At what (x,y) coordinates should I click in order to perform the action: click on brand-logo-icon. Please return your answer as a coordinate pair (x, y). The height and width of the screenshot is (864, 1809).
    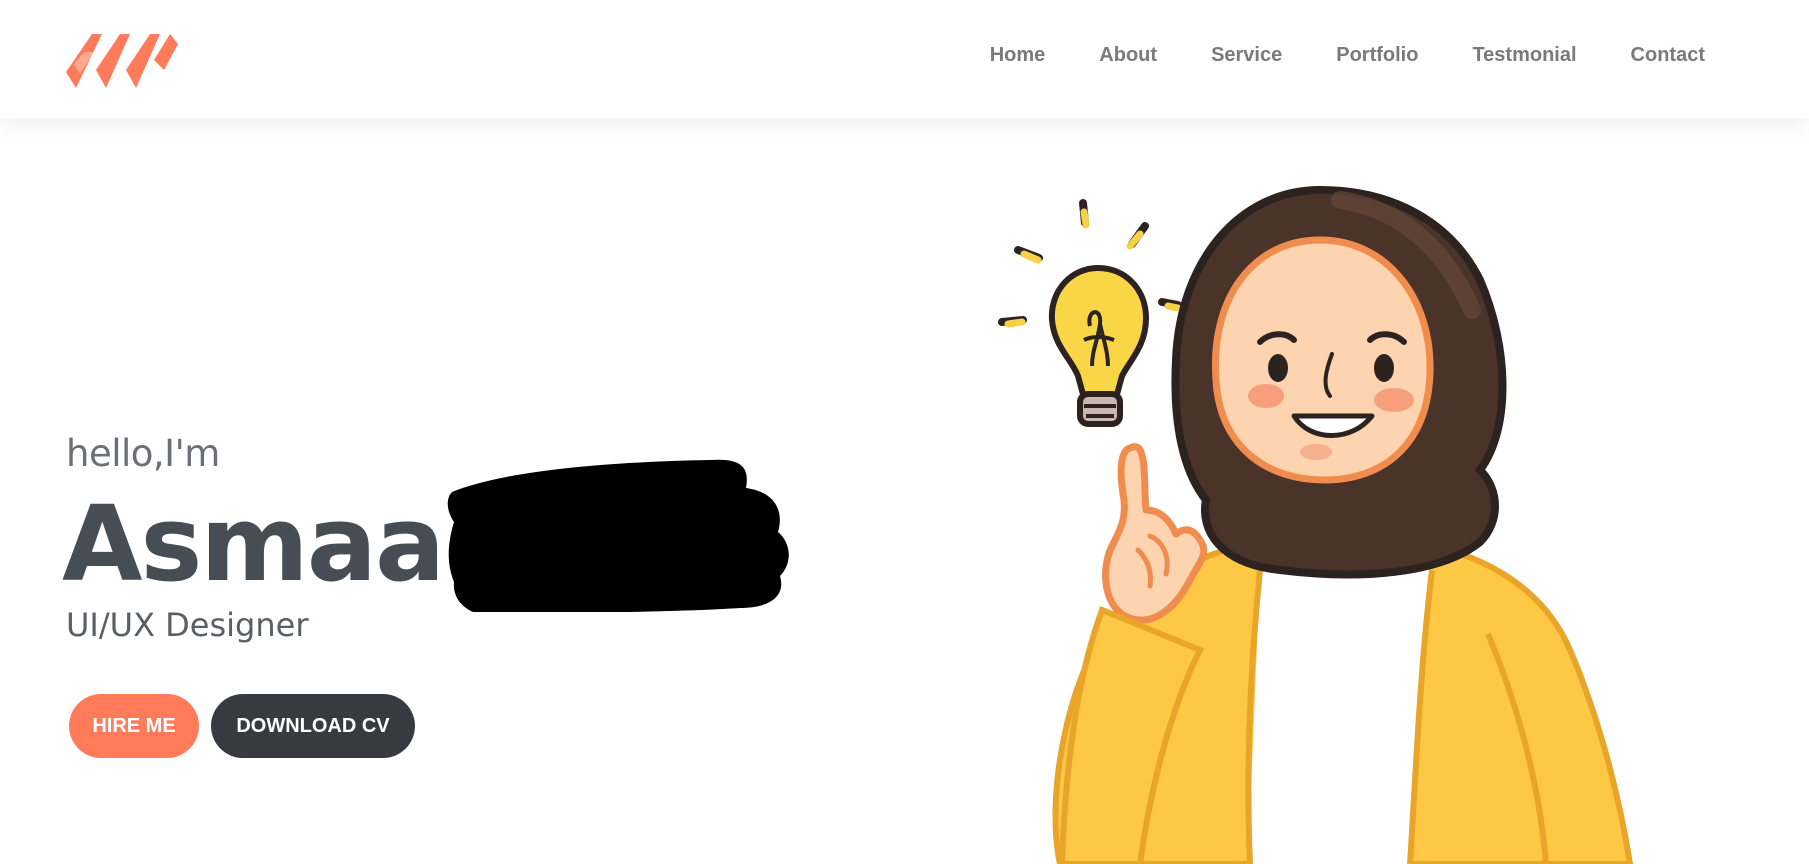
    Looking at the image, I should click on (122, 59).